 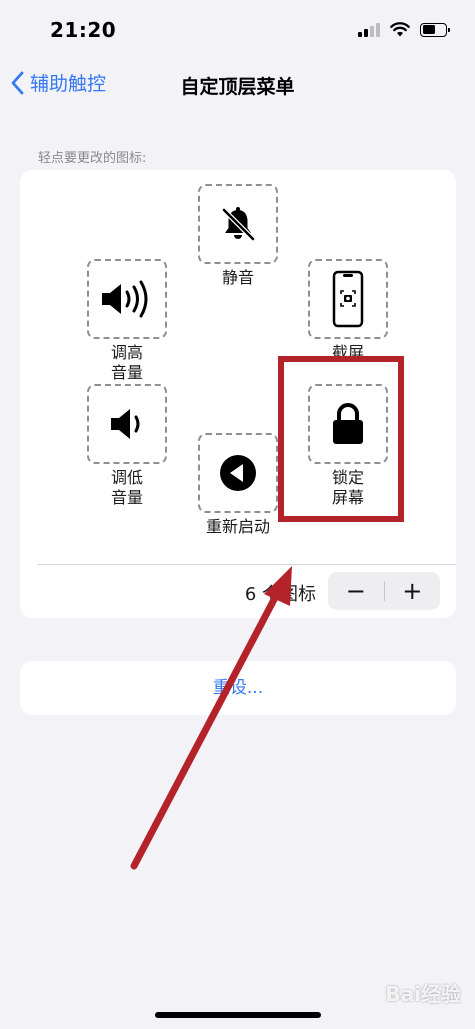 I want to click on slot-restart: 重新启动, so click(x=238, y=485).